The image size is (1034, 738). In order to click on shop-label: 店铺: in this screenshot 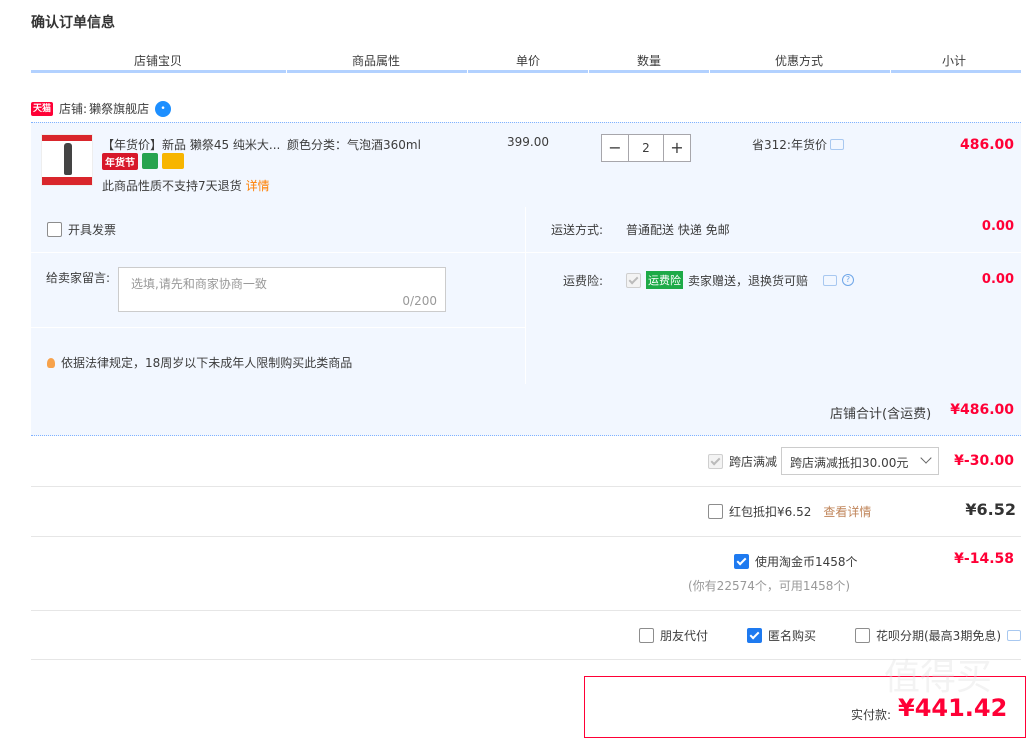, I will do `click(73, 109)`.